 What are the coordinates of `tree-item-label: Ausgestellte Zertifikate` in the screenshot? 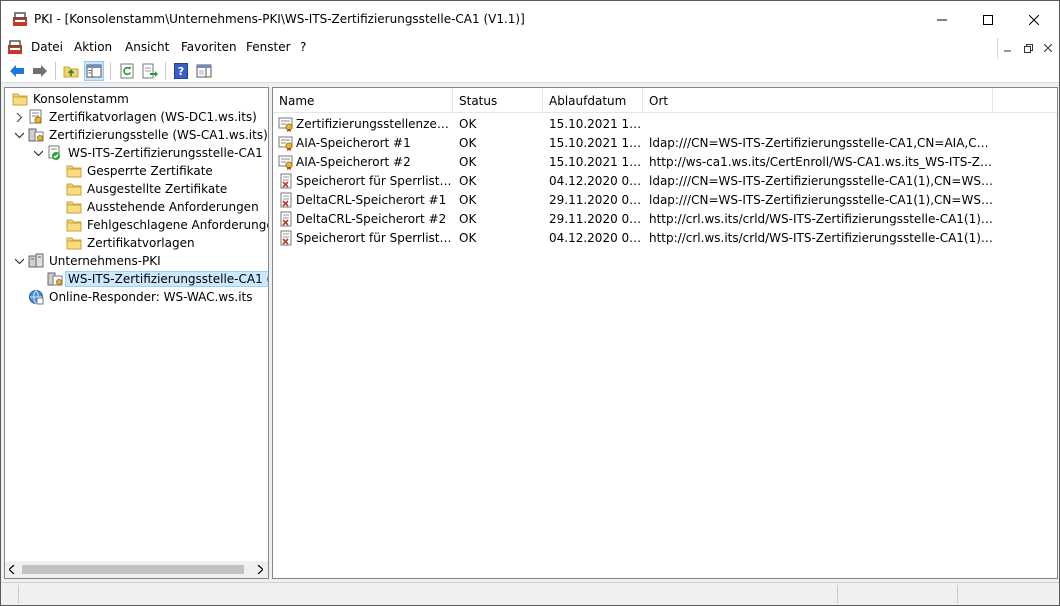 It's located at (157, 189).